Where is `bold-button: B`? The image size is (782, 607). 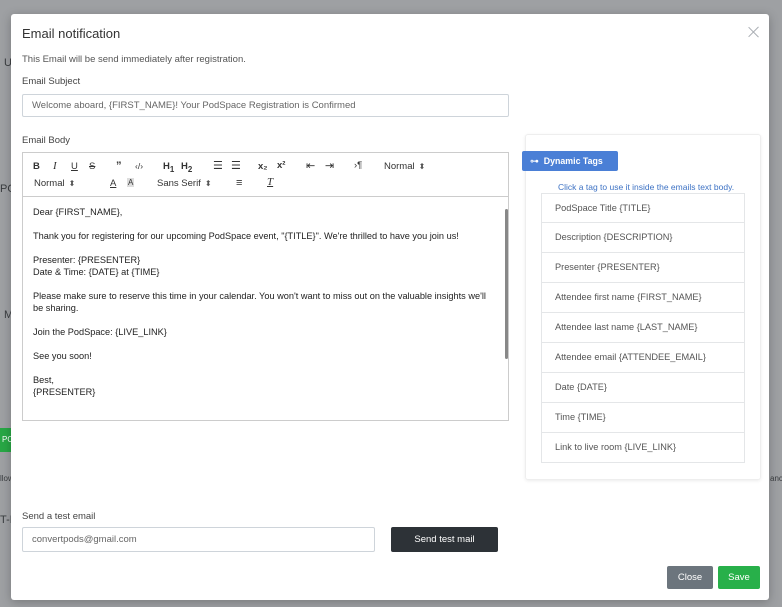 bold-button: B is located at coordinates (36, 166).